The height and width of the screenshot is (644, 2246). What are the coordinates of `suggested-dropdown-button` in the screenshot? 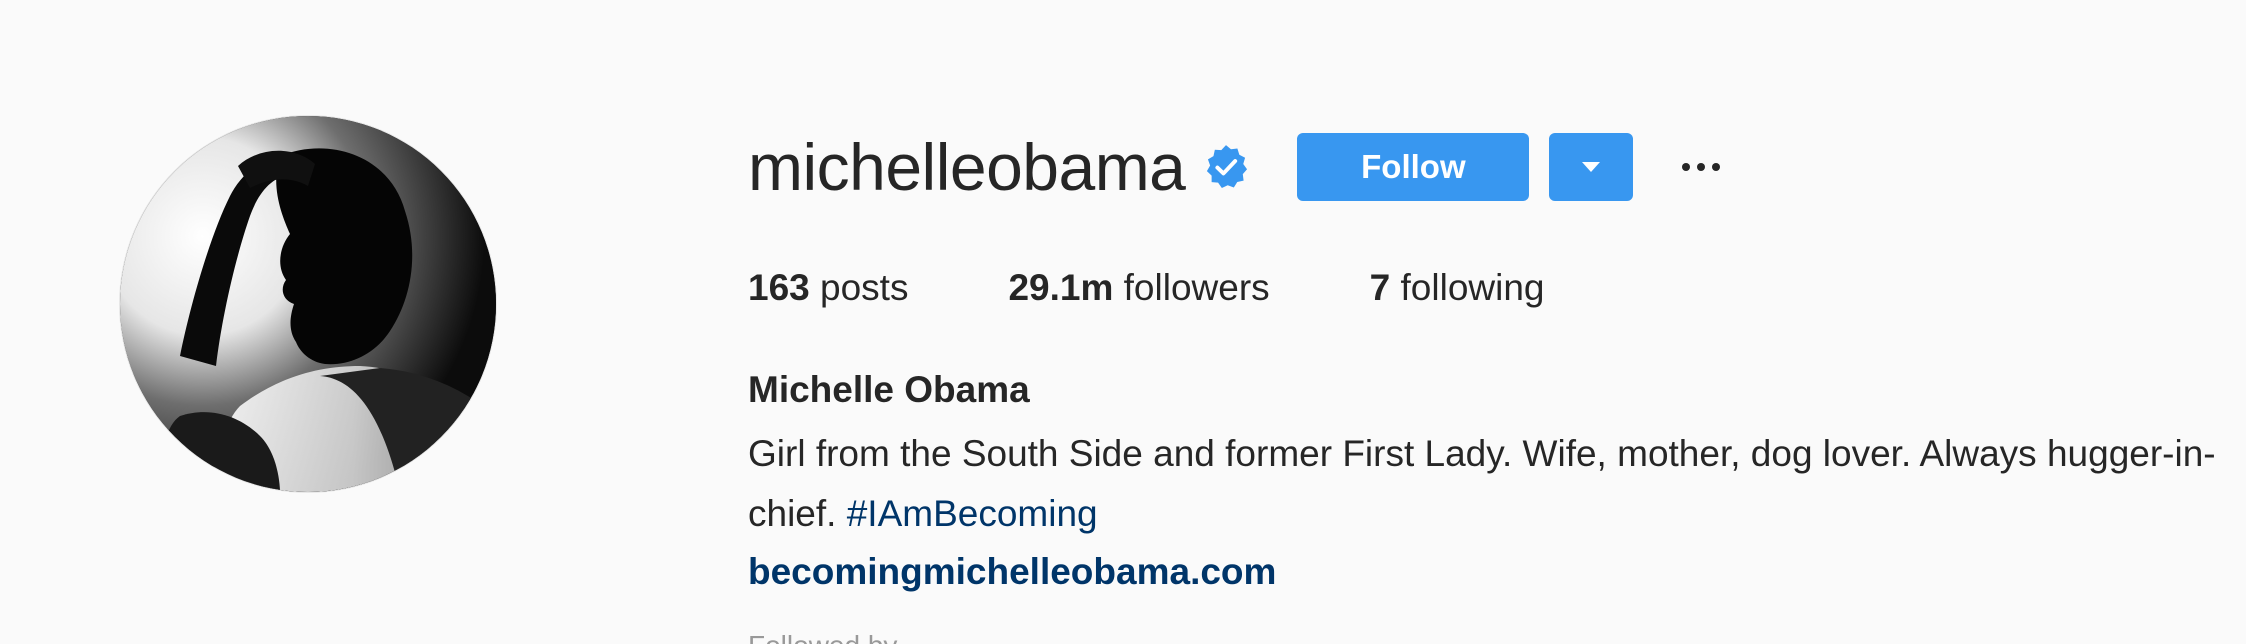 It's located at (1591, 167).